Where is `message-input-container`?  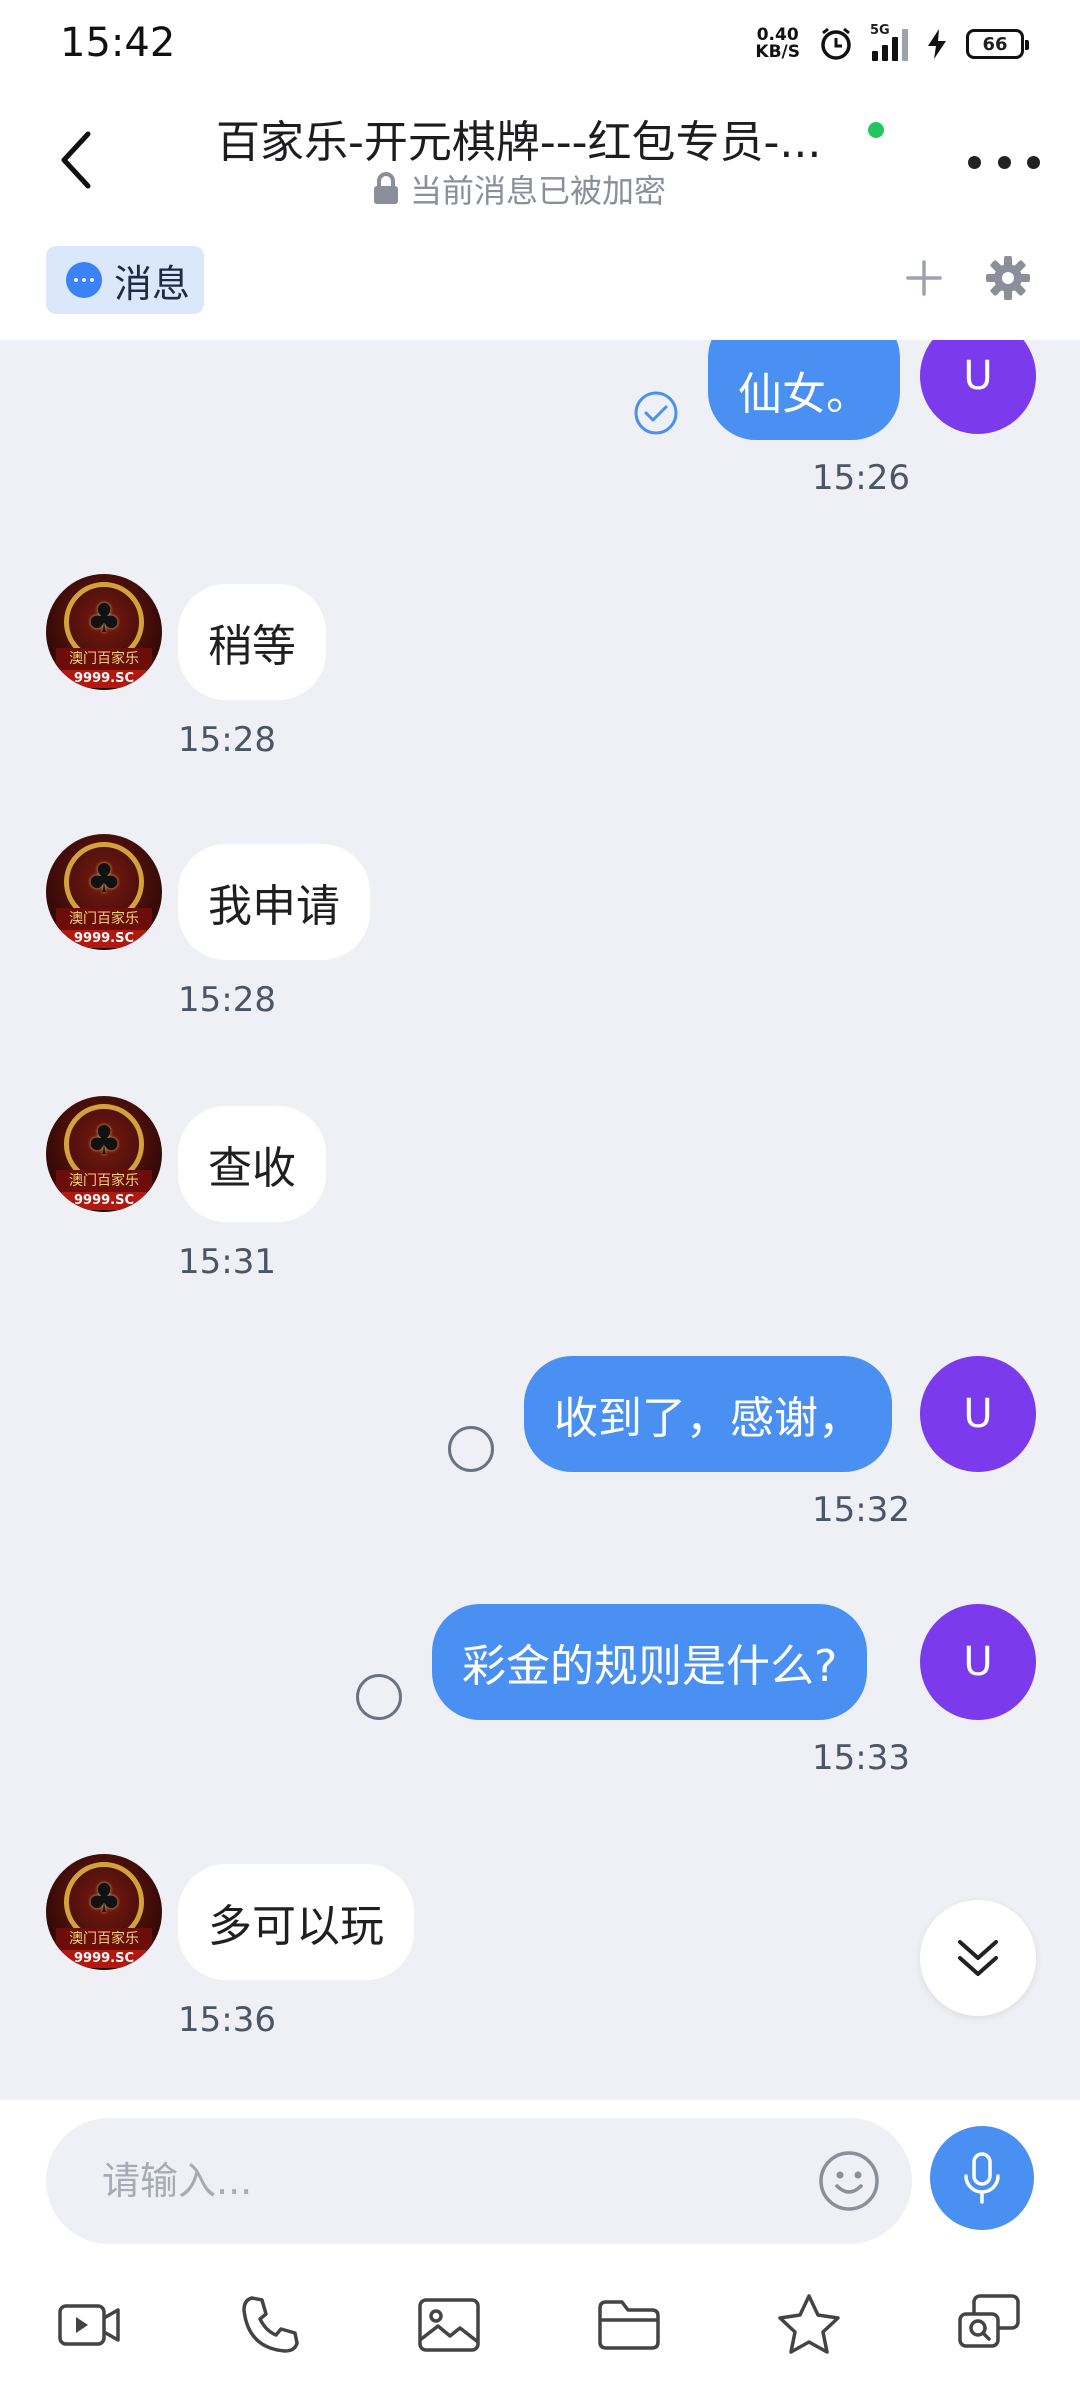
message-input-container is located at coordinates (479, 2181).